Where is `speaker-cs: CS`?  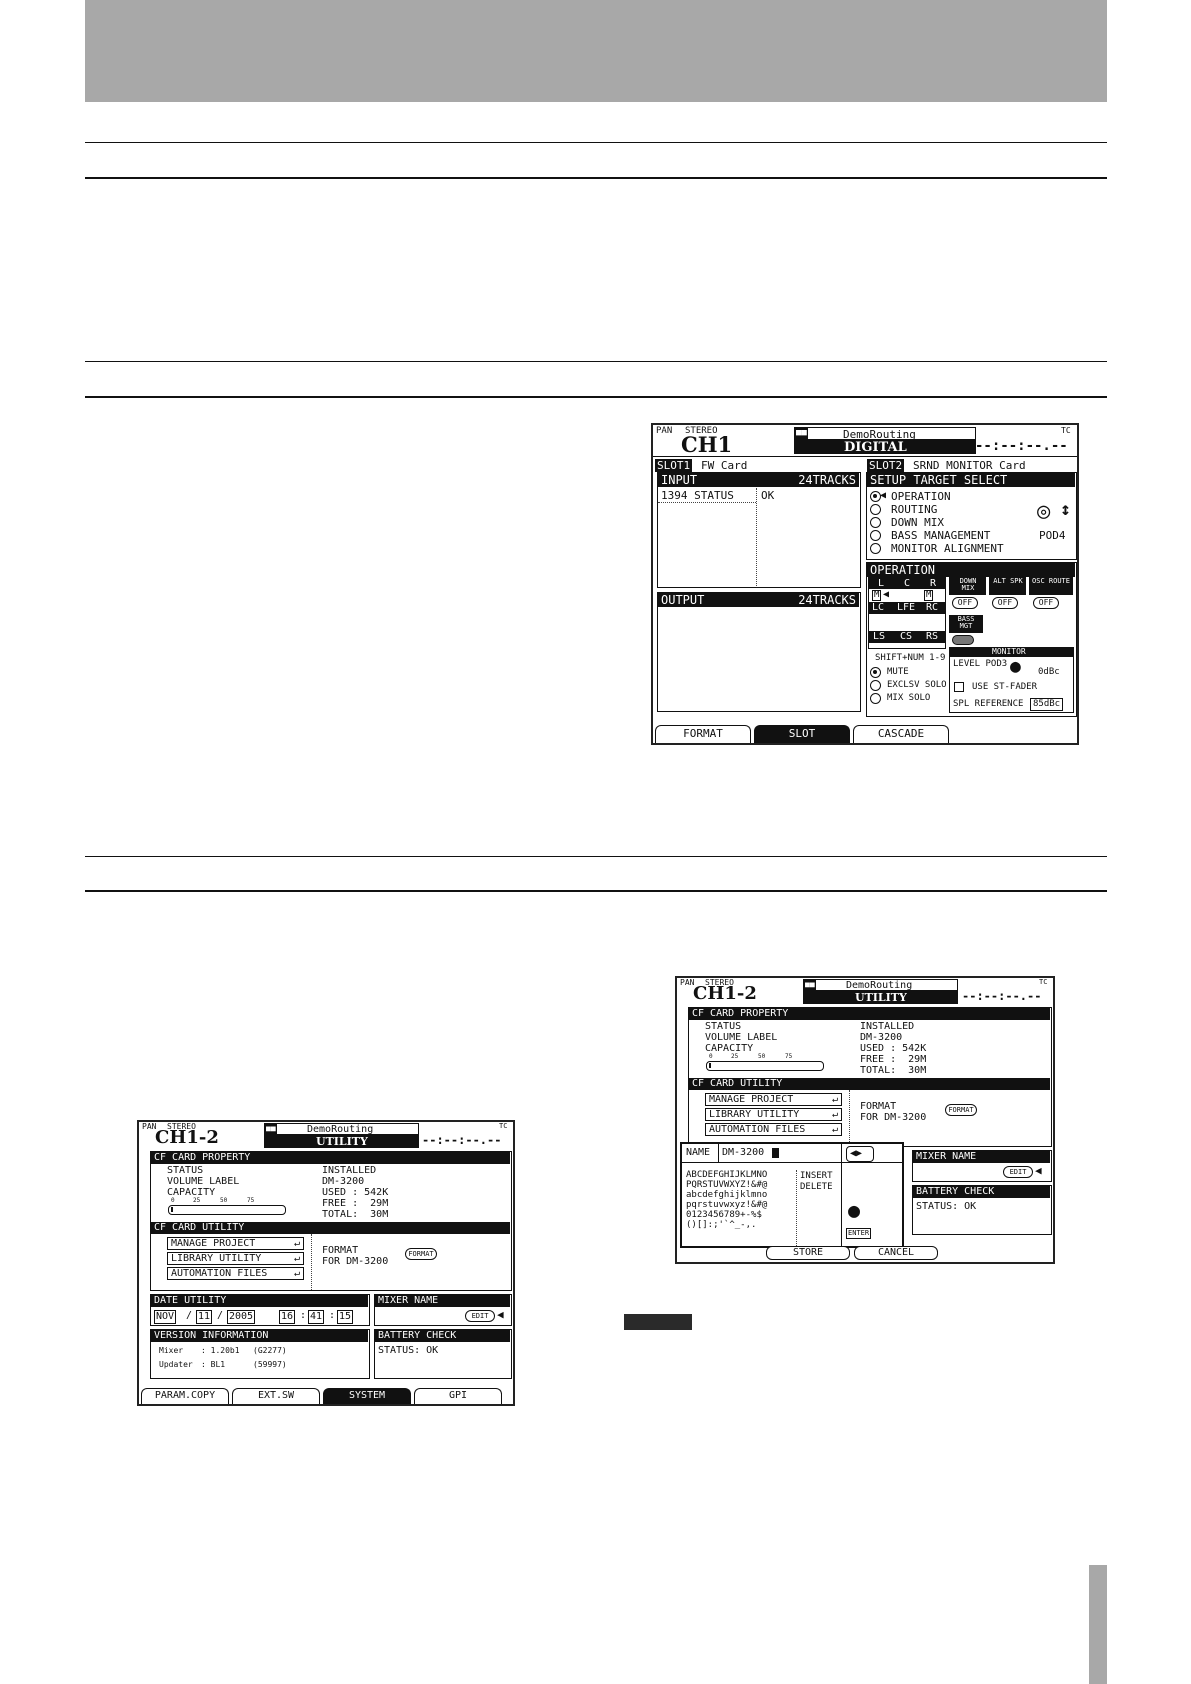
speaker-cs: CS is located at coordinates (906, 637).